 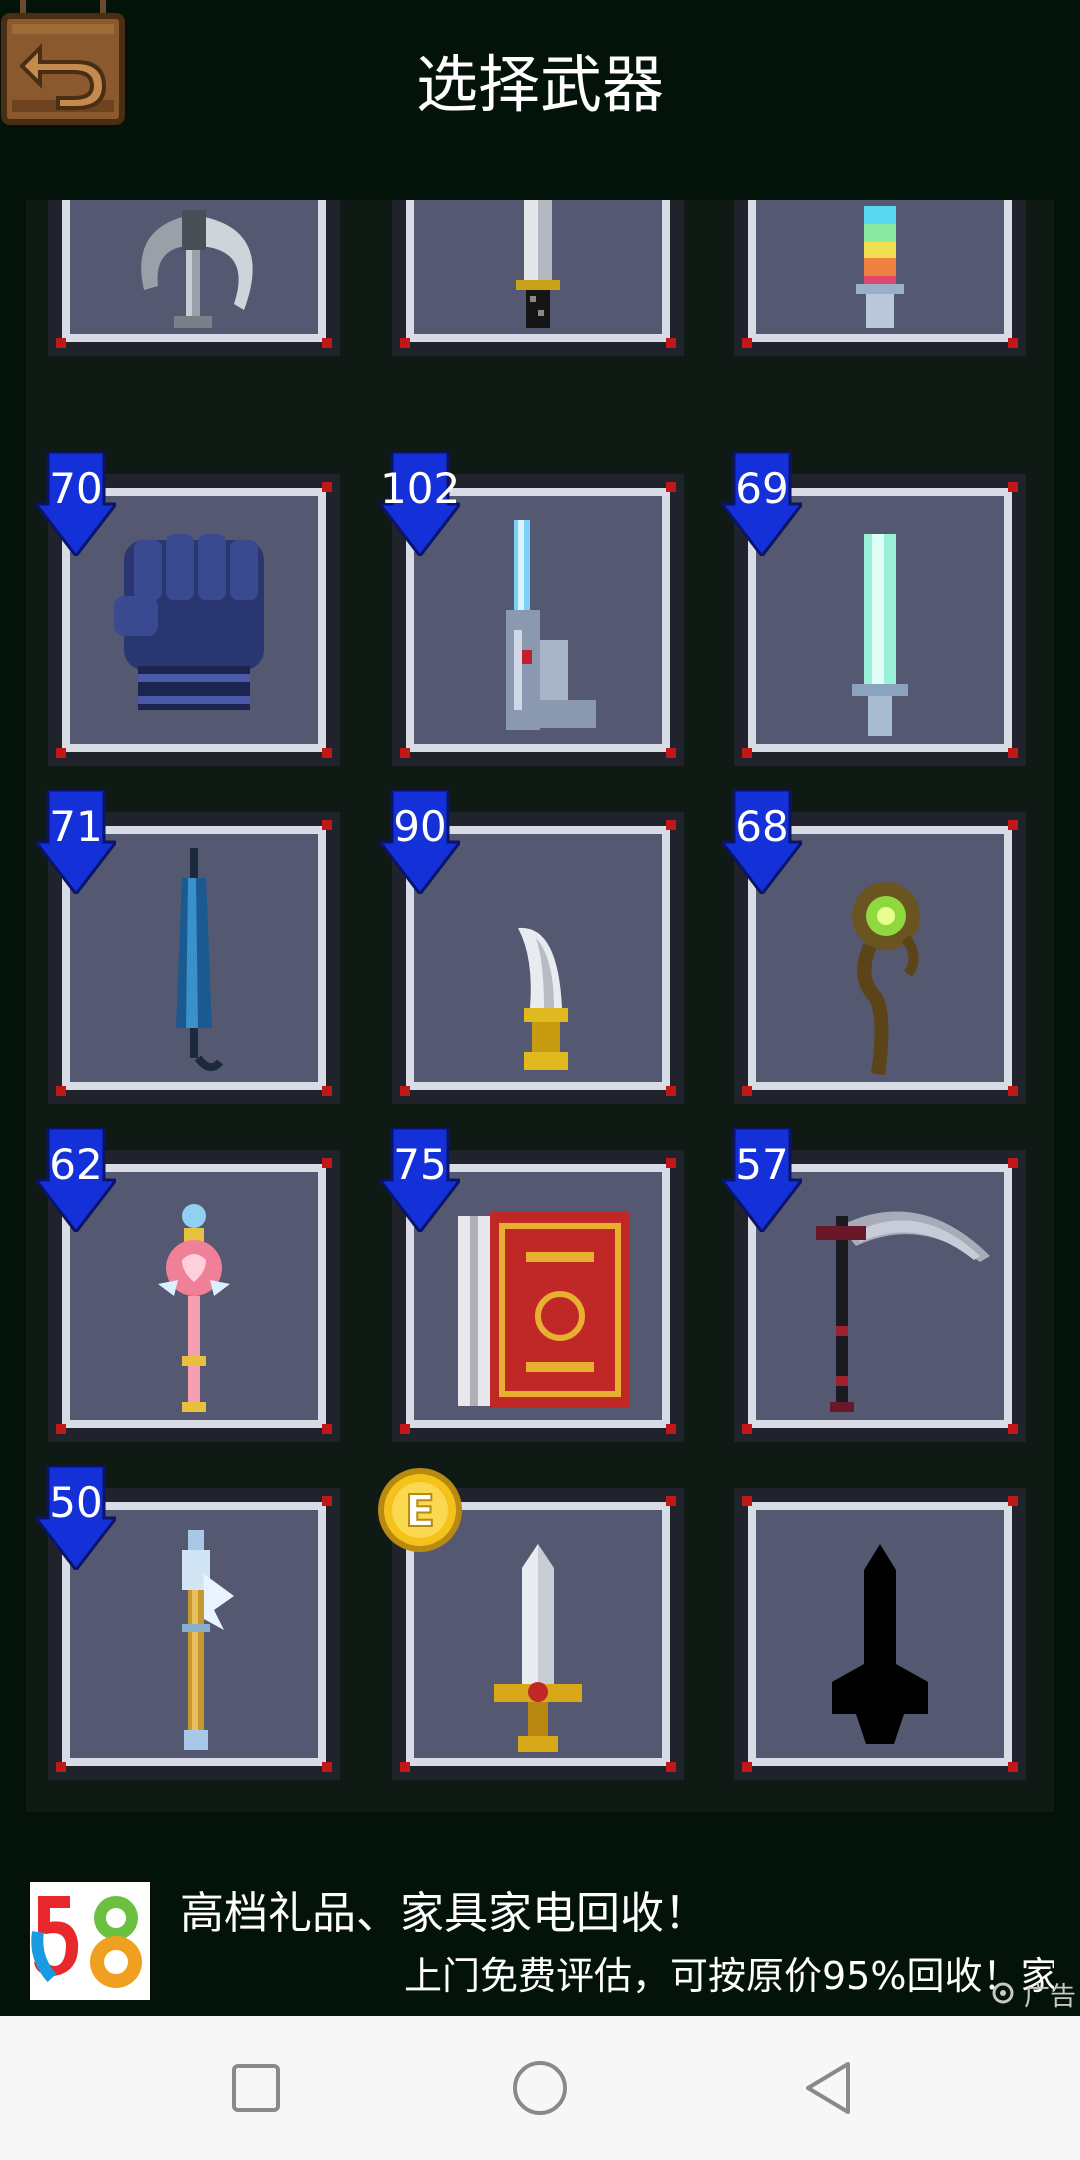 What do you see at coordinates (762, 842) in the screenshot?
I see `upgrade-badge: 68` at bounding box center [762, 842].